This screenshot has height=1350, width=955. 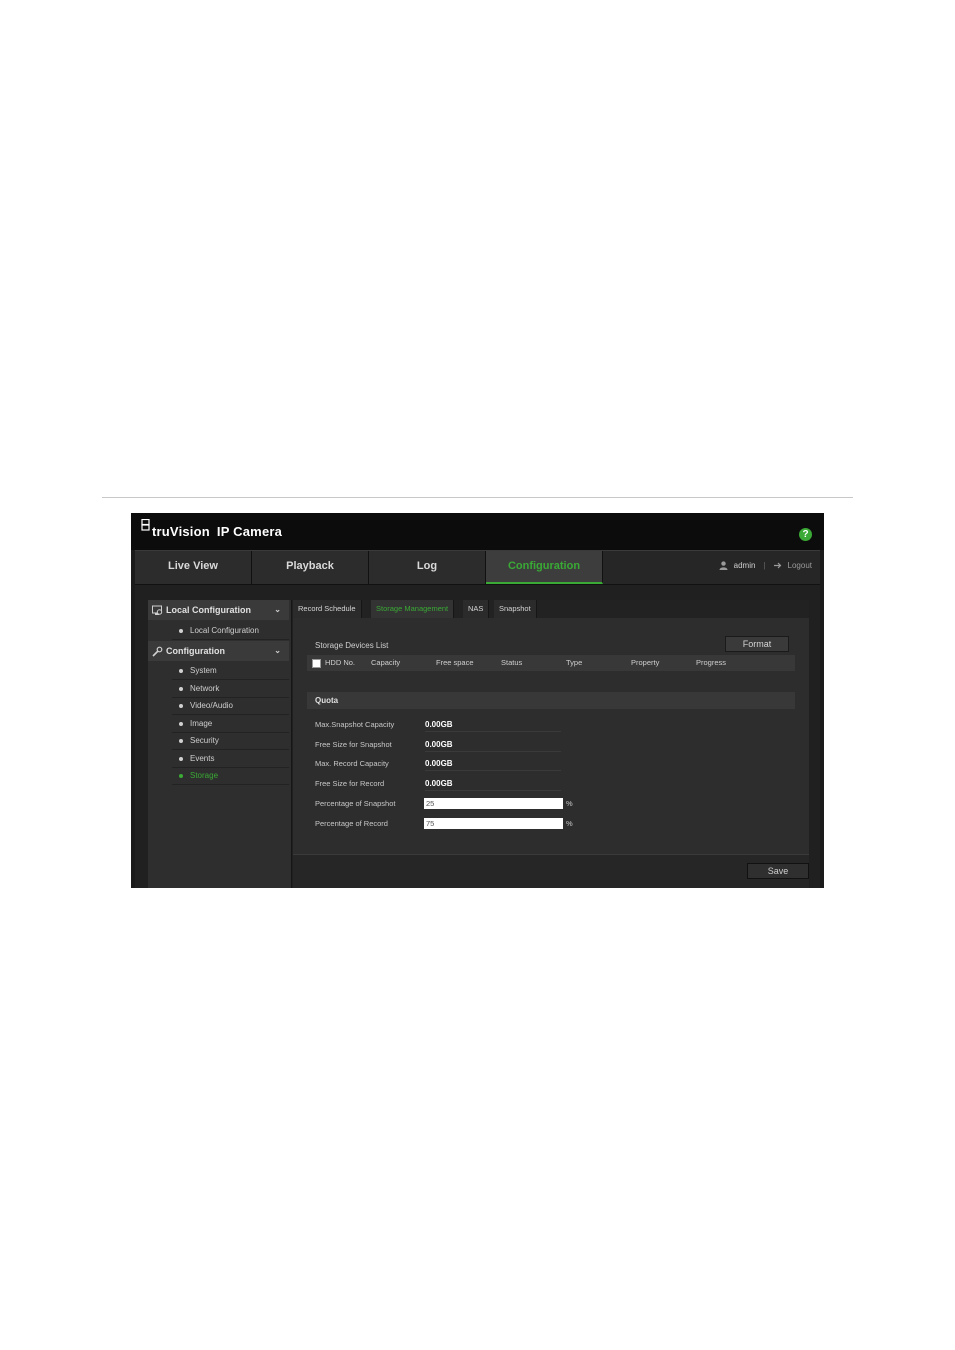 What do you see at coordinates (310, 567) in the screenshot?
I see `tab-playback: Playback` at bounding box center [310, 567].